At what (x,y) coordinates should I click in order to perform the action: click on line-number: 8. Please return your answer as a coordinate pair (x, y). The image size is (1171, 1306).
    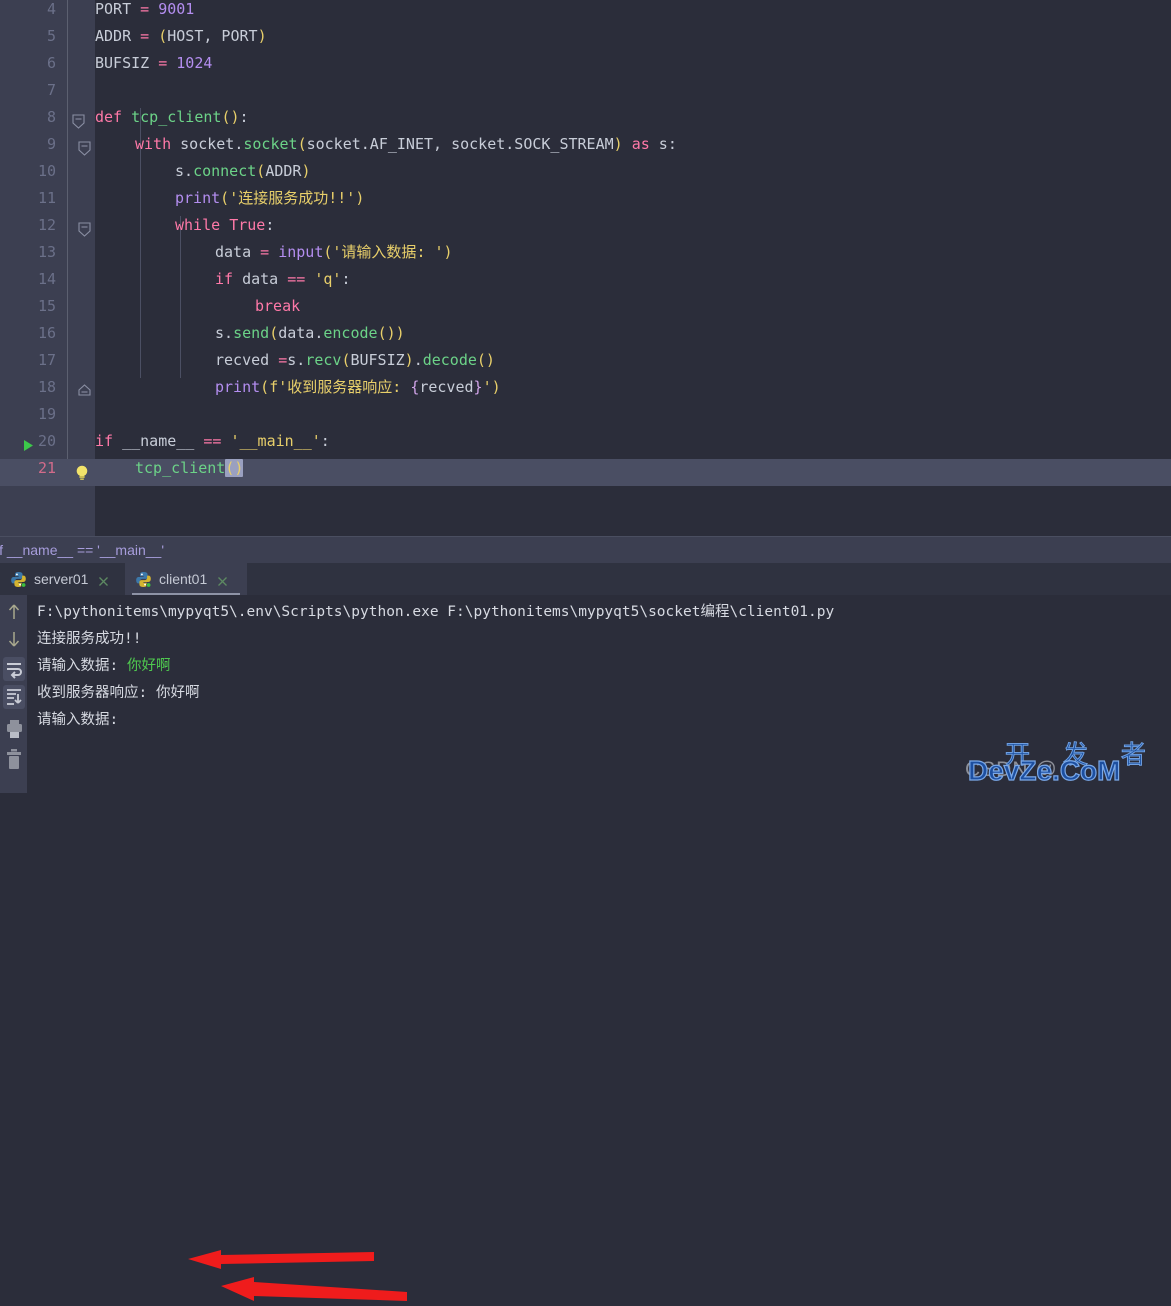
    Looking at the image, I should click on (51, 117).